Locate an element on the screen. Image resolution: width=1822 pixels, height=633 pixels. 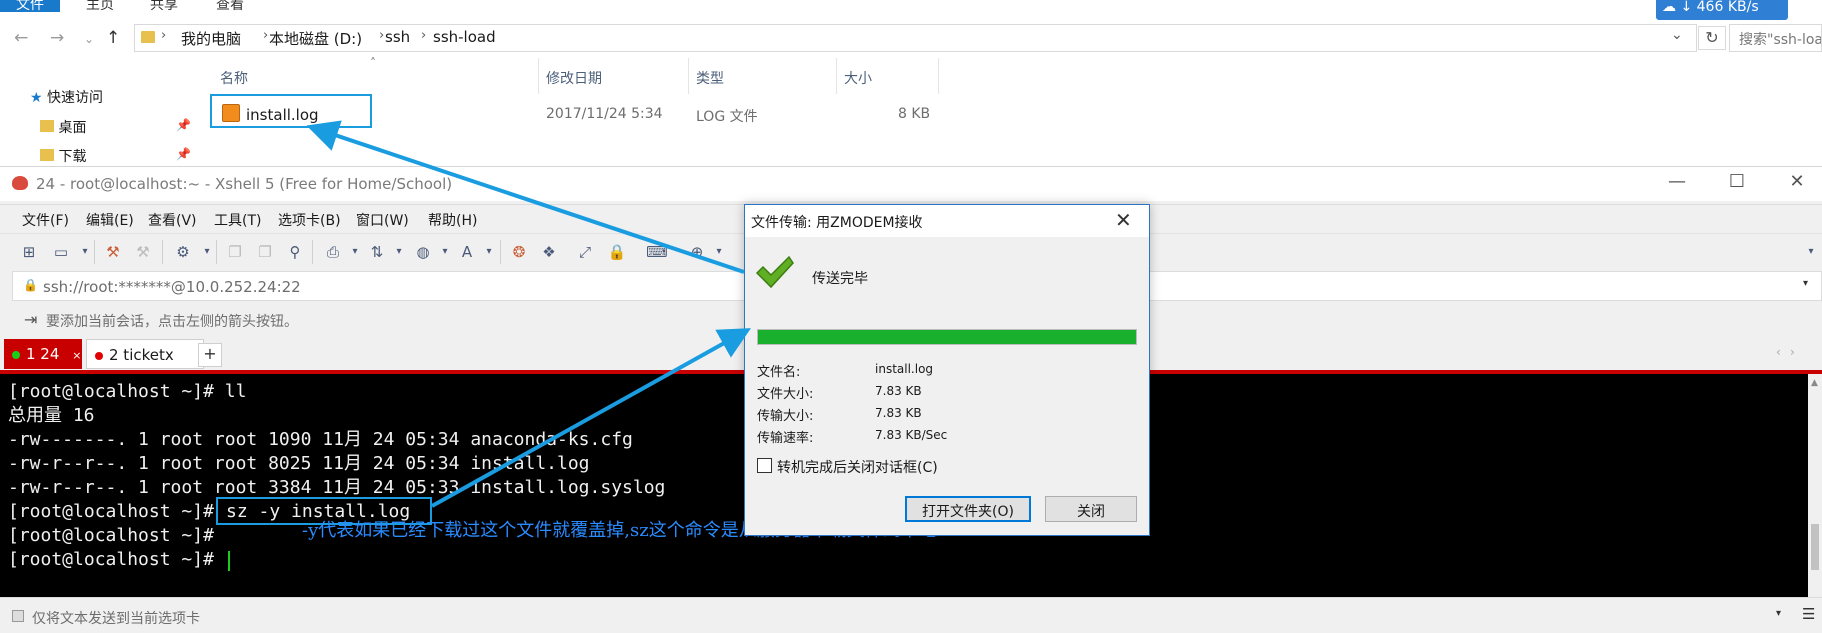
filesize-value: 7.83 KB is located at coordinates (898, 391).